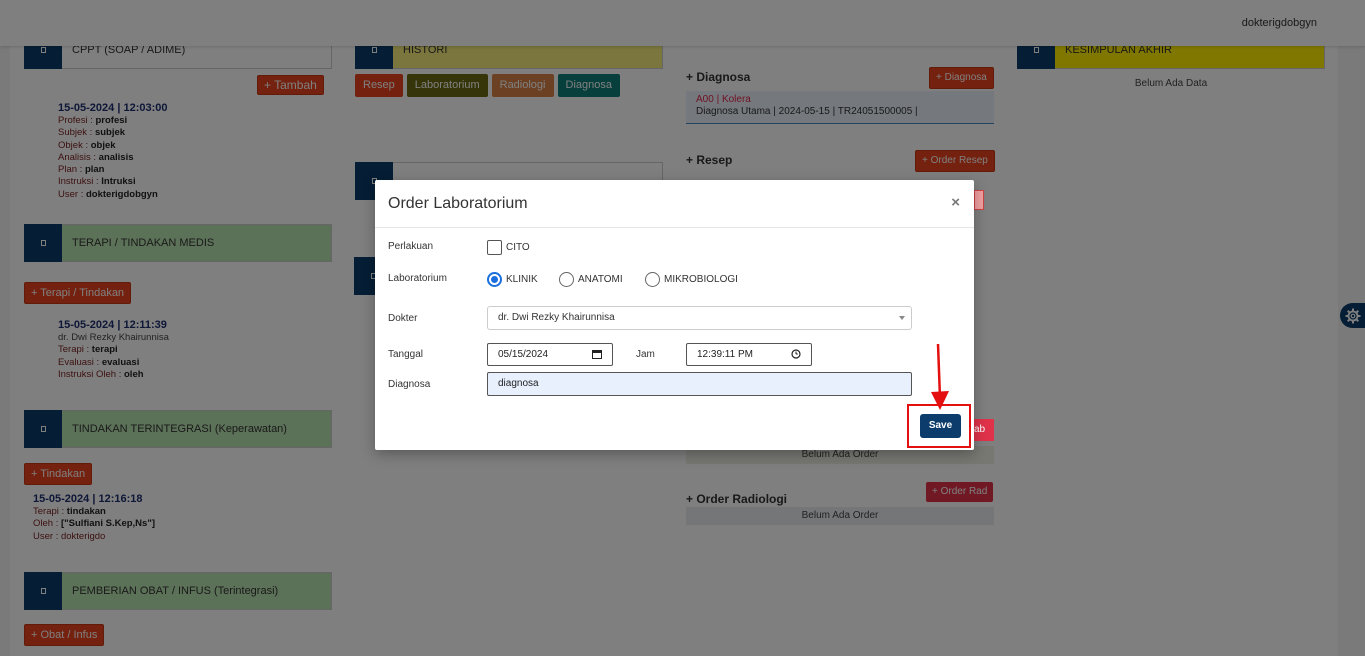 This screenshot has height=656, width=1365. I want to click on jam-value: 12:39:11 PM, so click(725, 354).